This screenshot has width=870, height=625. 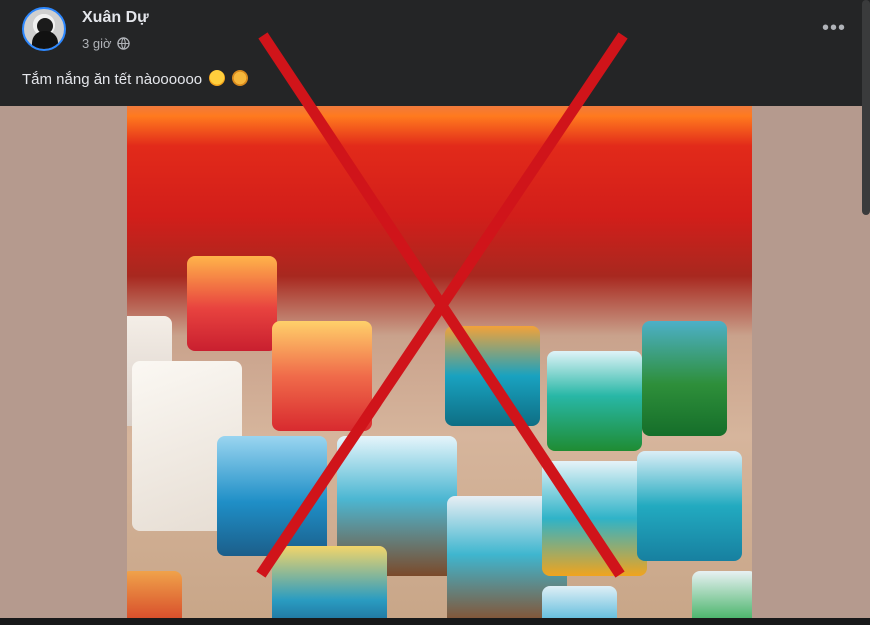 What do you see at coordinates (97, 43) in the screenshot?
I see `post-timestamp: 3 giờ` at bounding box center [97, 43].